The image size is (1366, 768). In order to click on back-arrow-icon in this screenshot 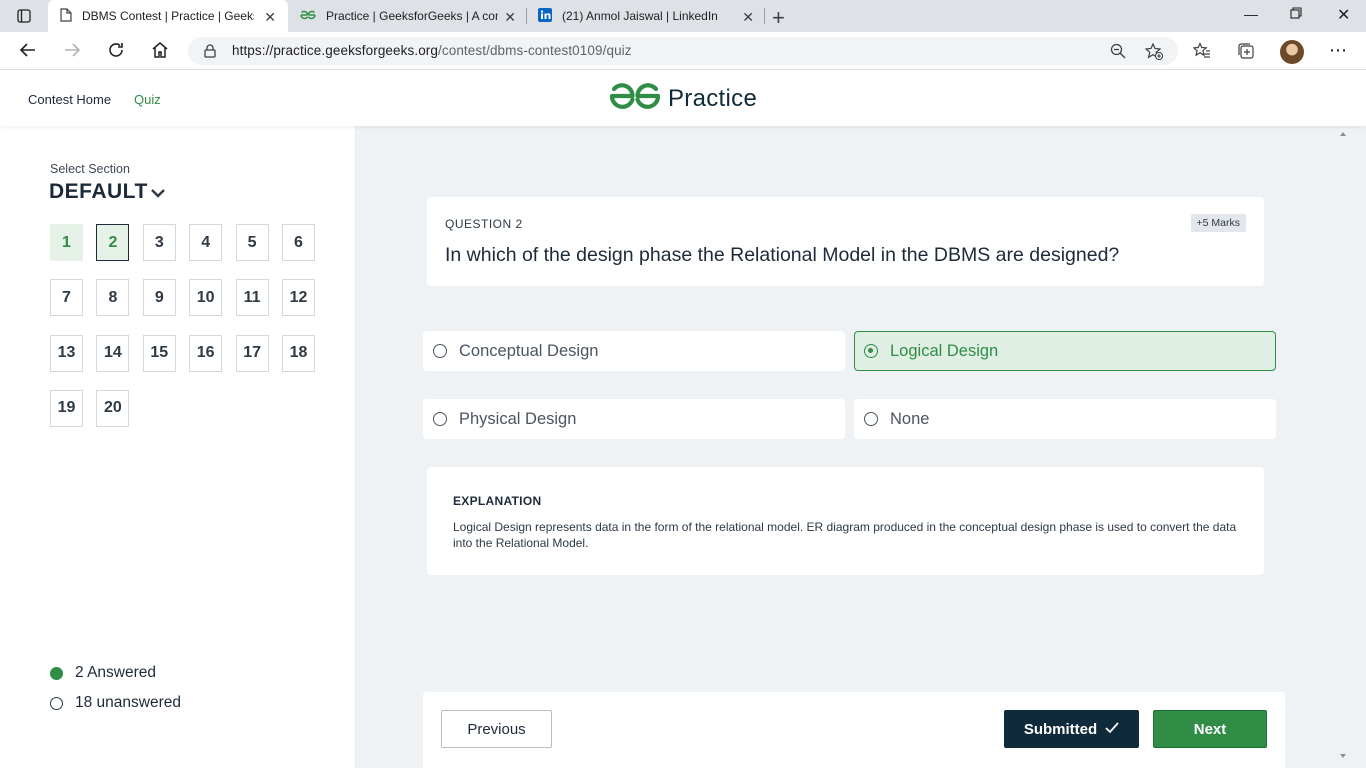, I will do `click(28, 51)`.